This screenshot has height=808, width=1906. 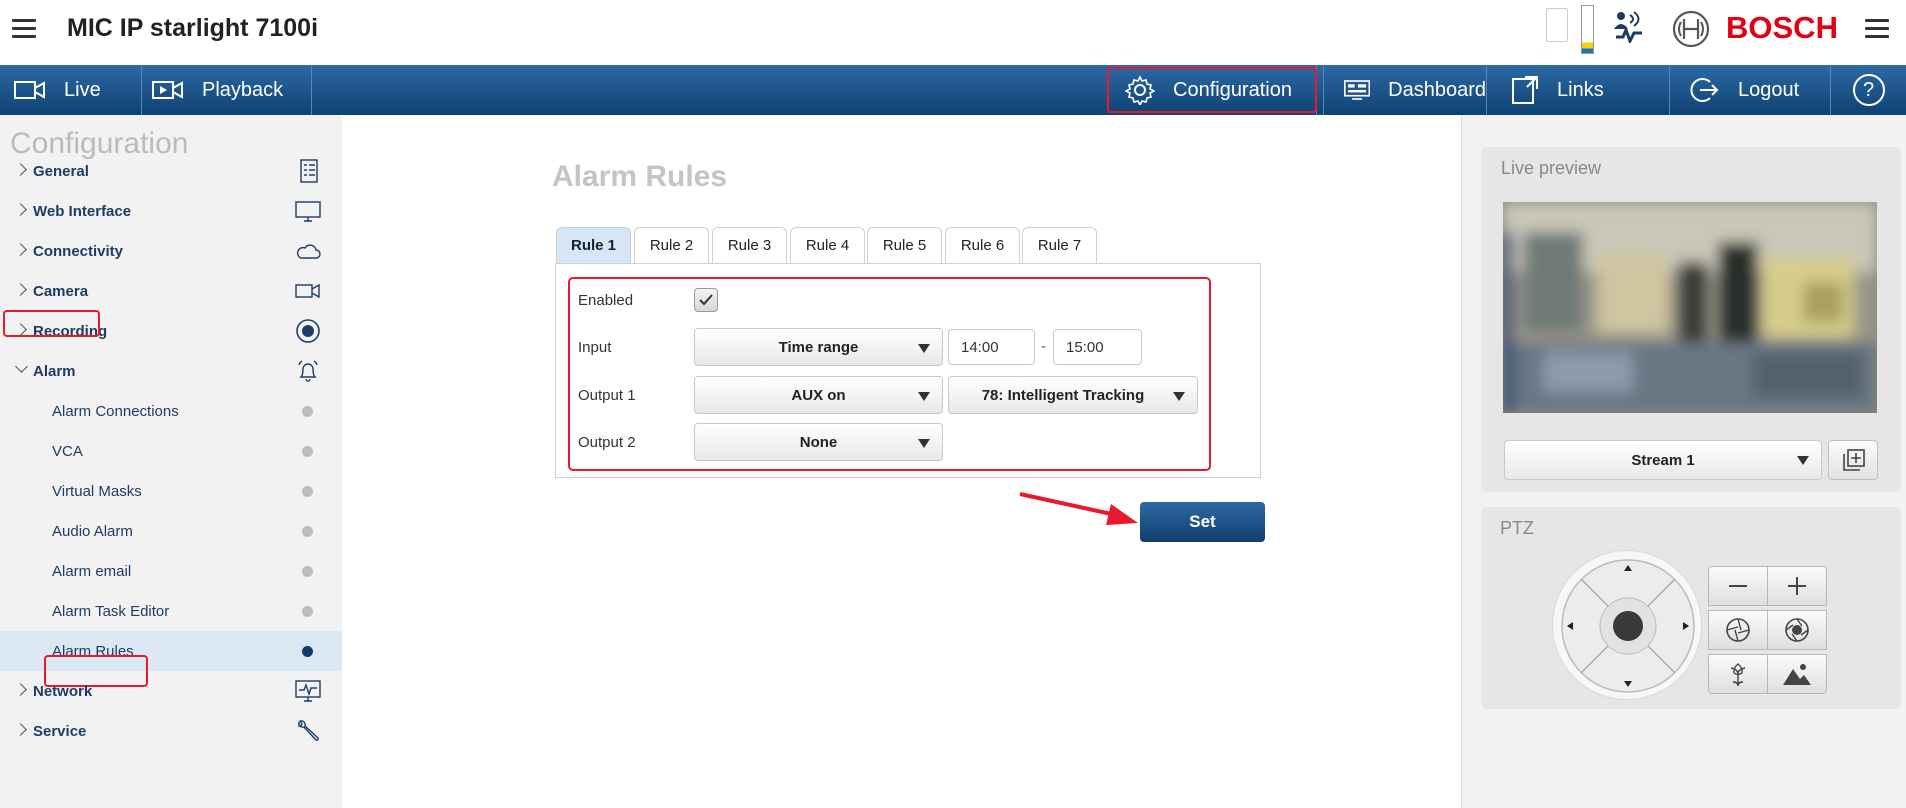 What do you see at coordinates (308, 730) in the screenshot?
I see `wrench-icon` at bounding box center [308, 730].